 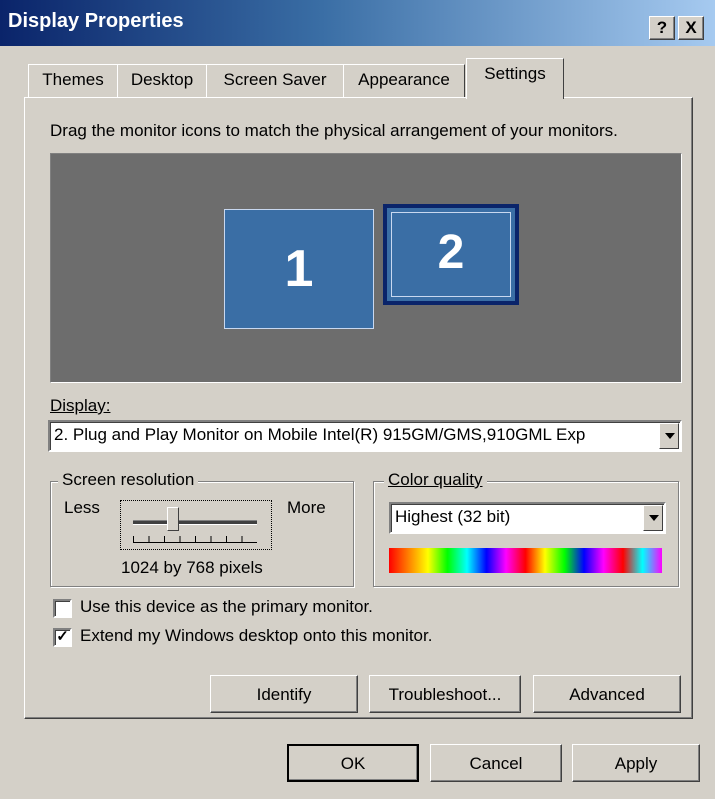 I want to click on color-quality-select: Highest (32 bit), so click(x=527, y=518).